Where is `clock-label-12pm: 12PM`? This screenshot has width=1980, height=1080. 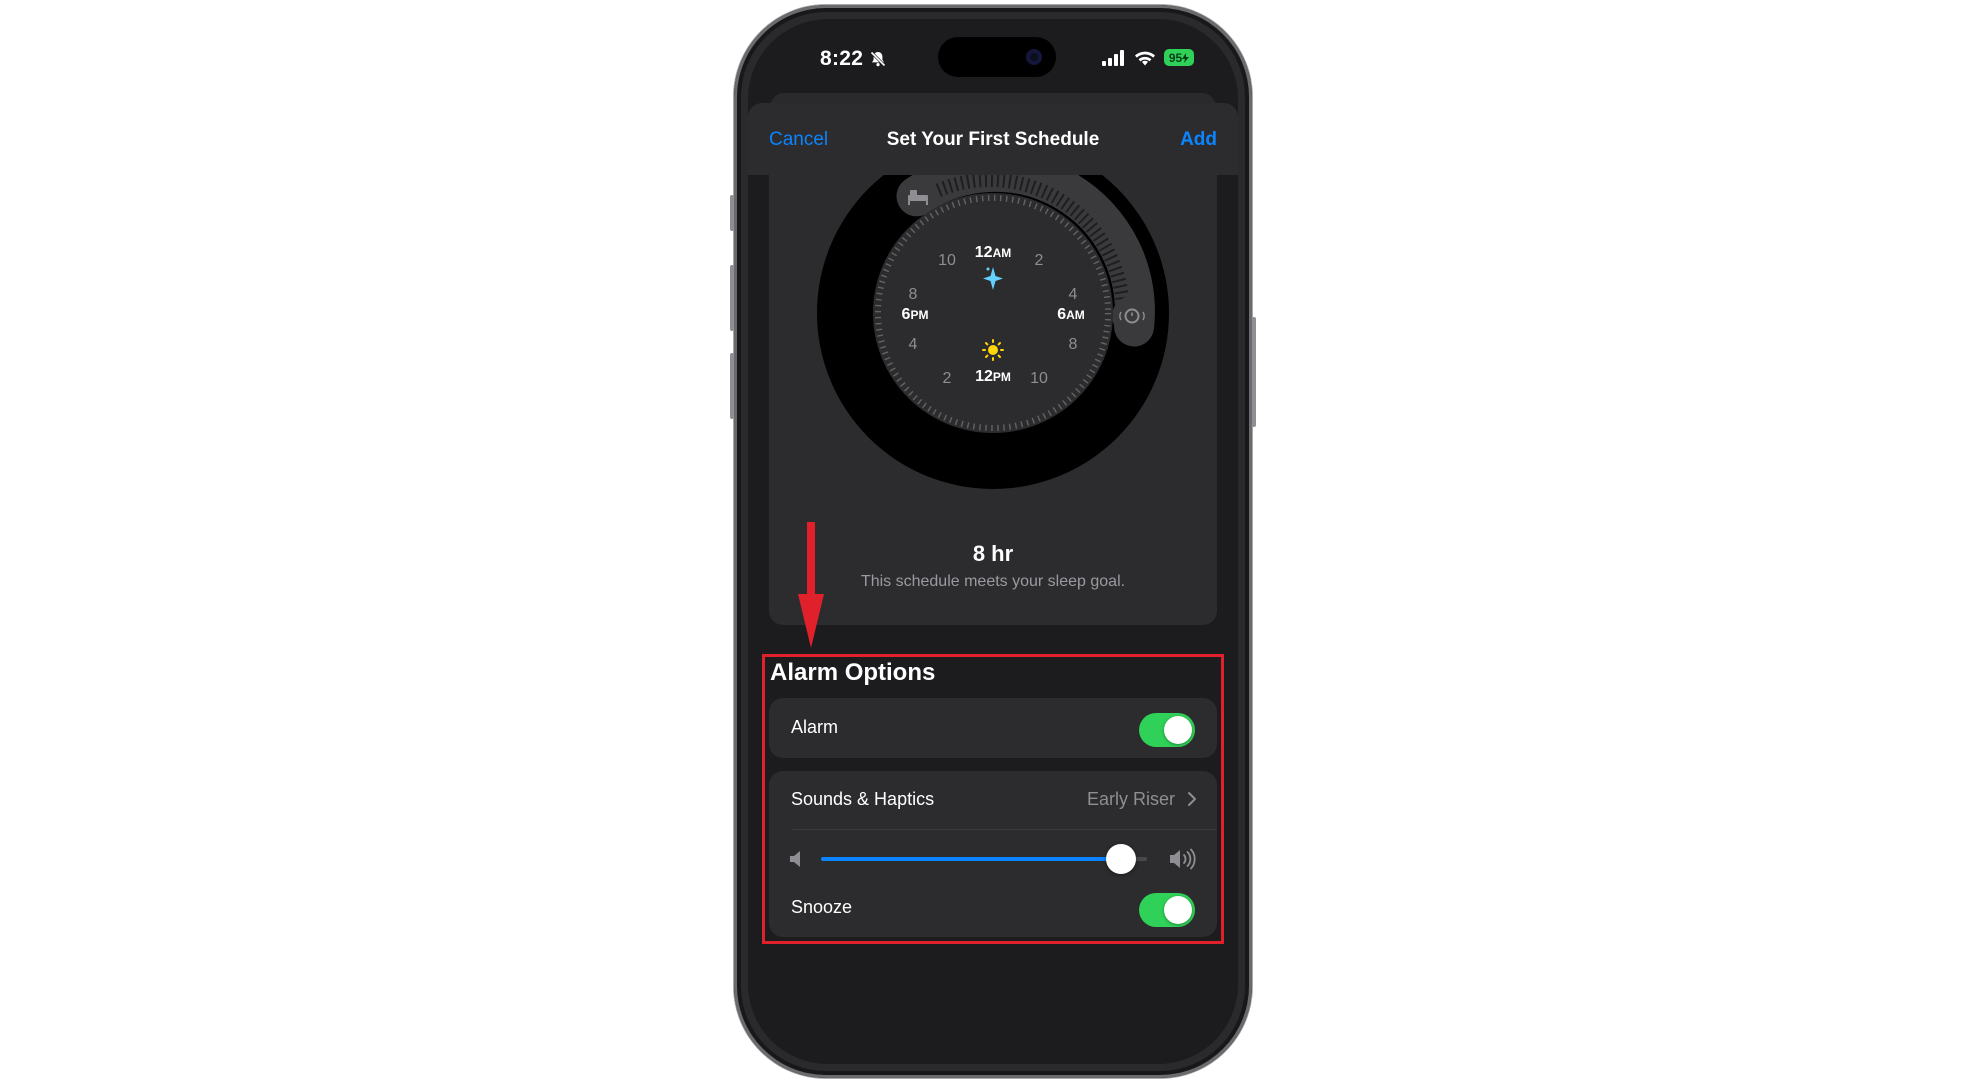
clock-label-12pm: 12PM is located at coordinates (993, 376).